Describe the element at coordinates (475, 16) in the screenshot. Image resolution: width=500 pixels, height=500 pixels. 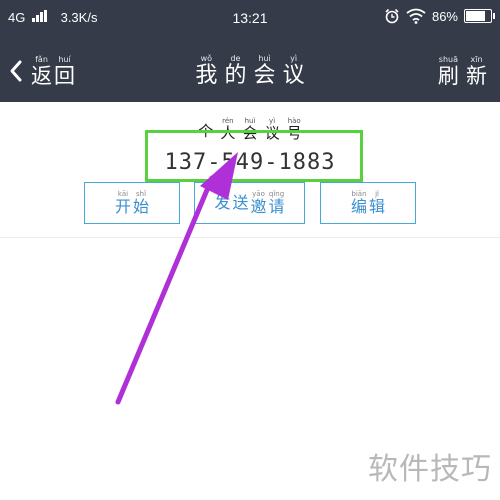
I see `battery-fill` at that location.